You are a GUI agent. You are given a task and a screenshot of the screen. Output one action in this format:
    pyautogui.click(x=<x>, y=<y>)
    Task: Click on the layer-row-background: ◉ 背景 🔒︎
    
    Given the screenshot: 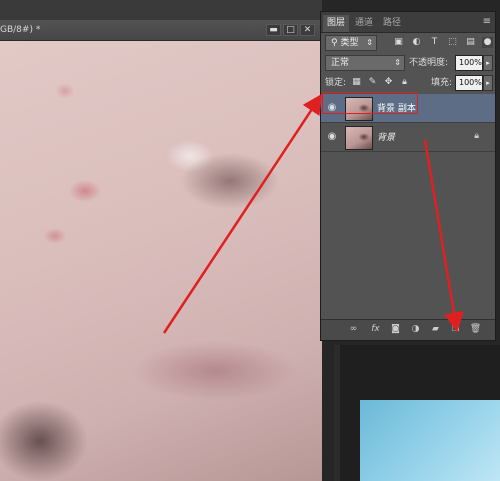 What is the action you would take?
    pyautogui.click(x=408, y=137)
    